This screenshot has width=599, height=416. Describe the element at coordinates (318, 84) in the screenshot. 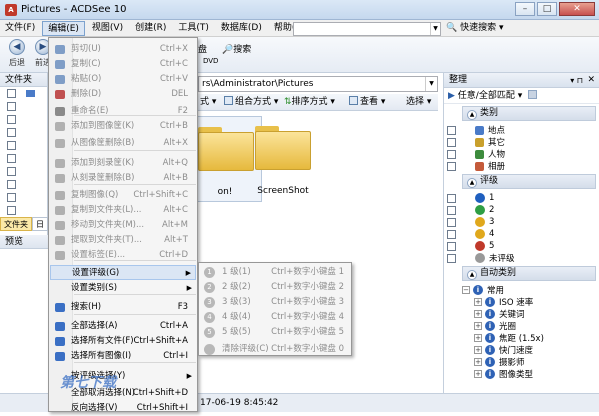

I see `address-bar: rs\Administrator\Pictures ▼` at that location.